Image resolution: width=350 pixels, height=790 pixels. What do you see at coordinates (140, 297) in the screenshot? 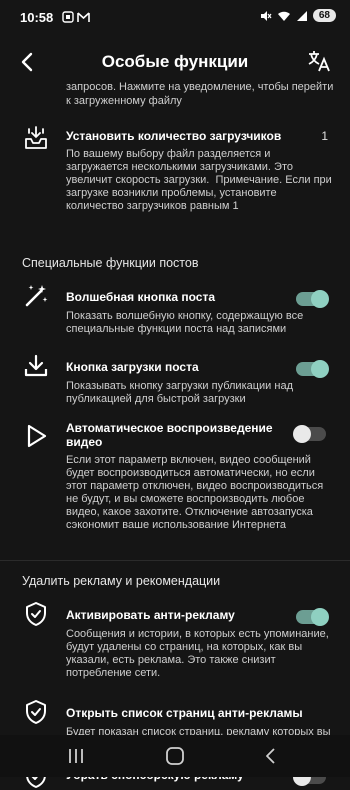
I see `magic-button-title: Волшебная кнопка поста` at bounding box center [140, 297].